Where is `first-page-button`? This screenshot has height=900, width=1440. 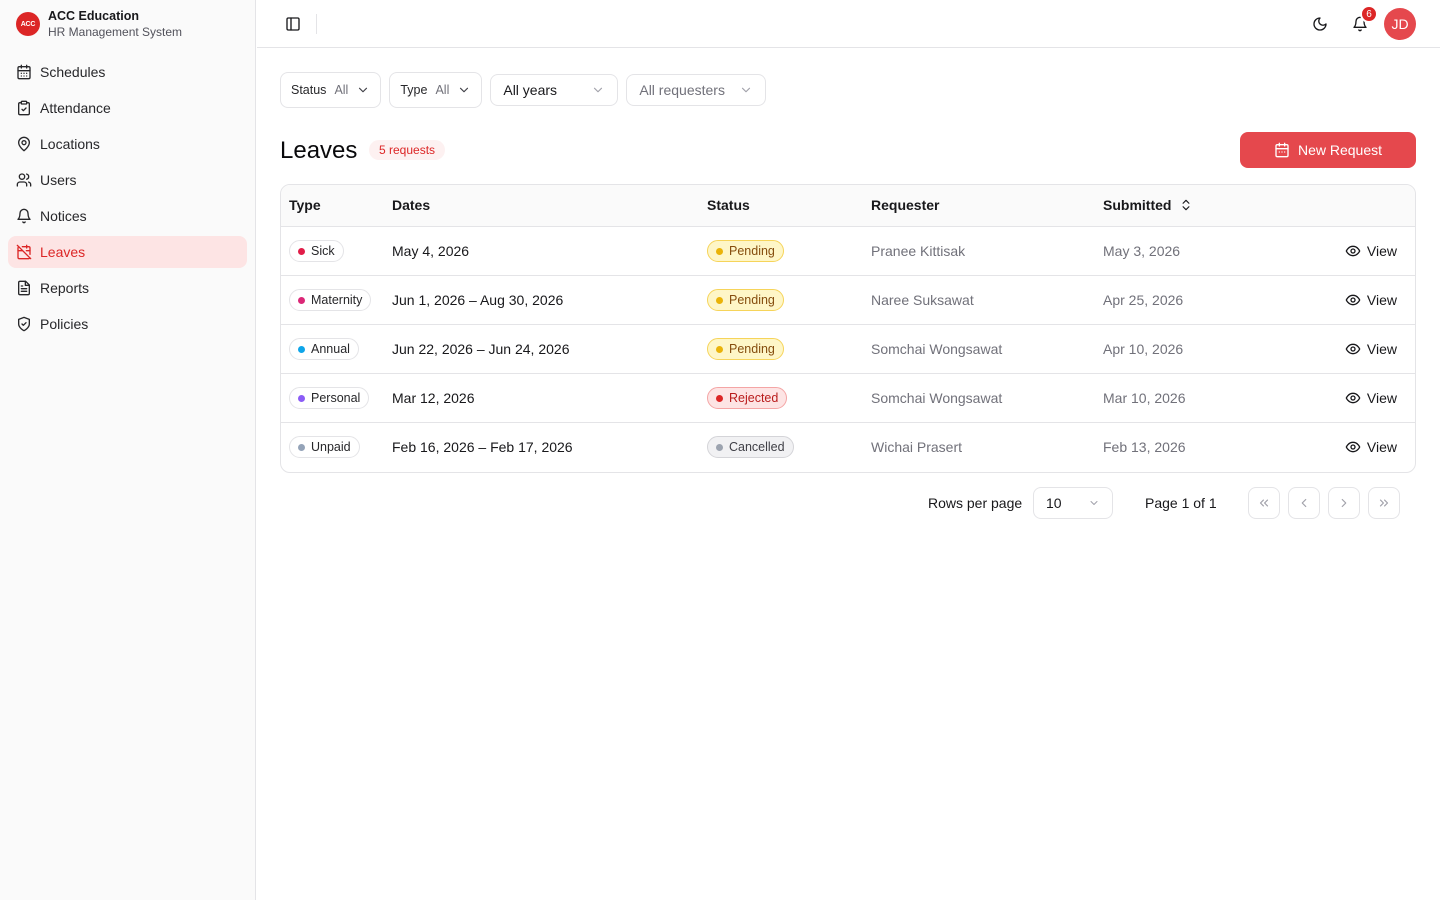
first-page-button is located at coordinates (1264, 503).